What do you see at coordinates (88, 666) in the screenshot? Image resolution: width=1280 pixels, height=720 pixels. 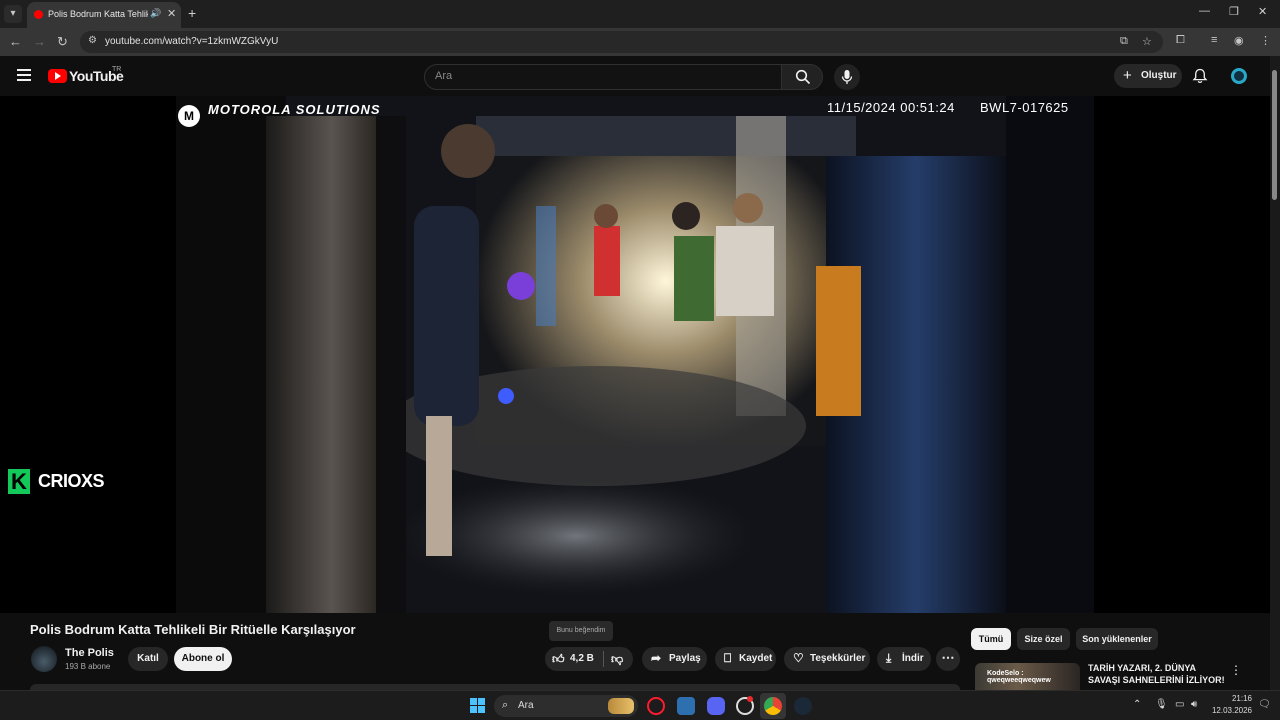 I see `subscriber-count: 193 B abone` at bounding box center [88, 666].